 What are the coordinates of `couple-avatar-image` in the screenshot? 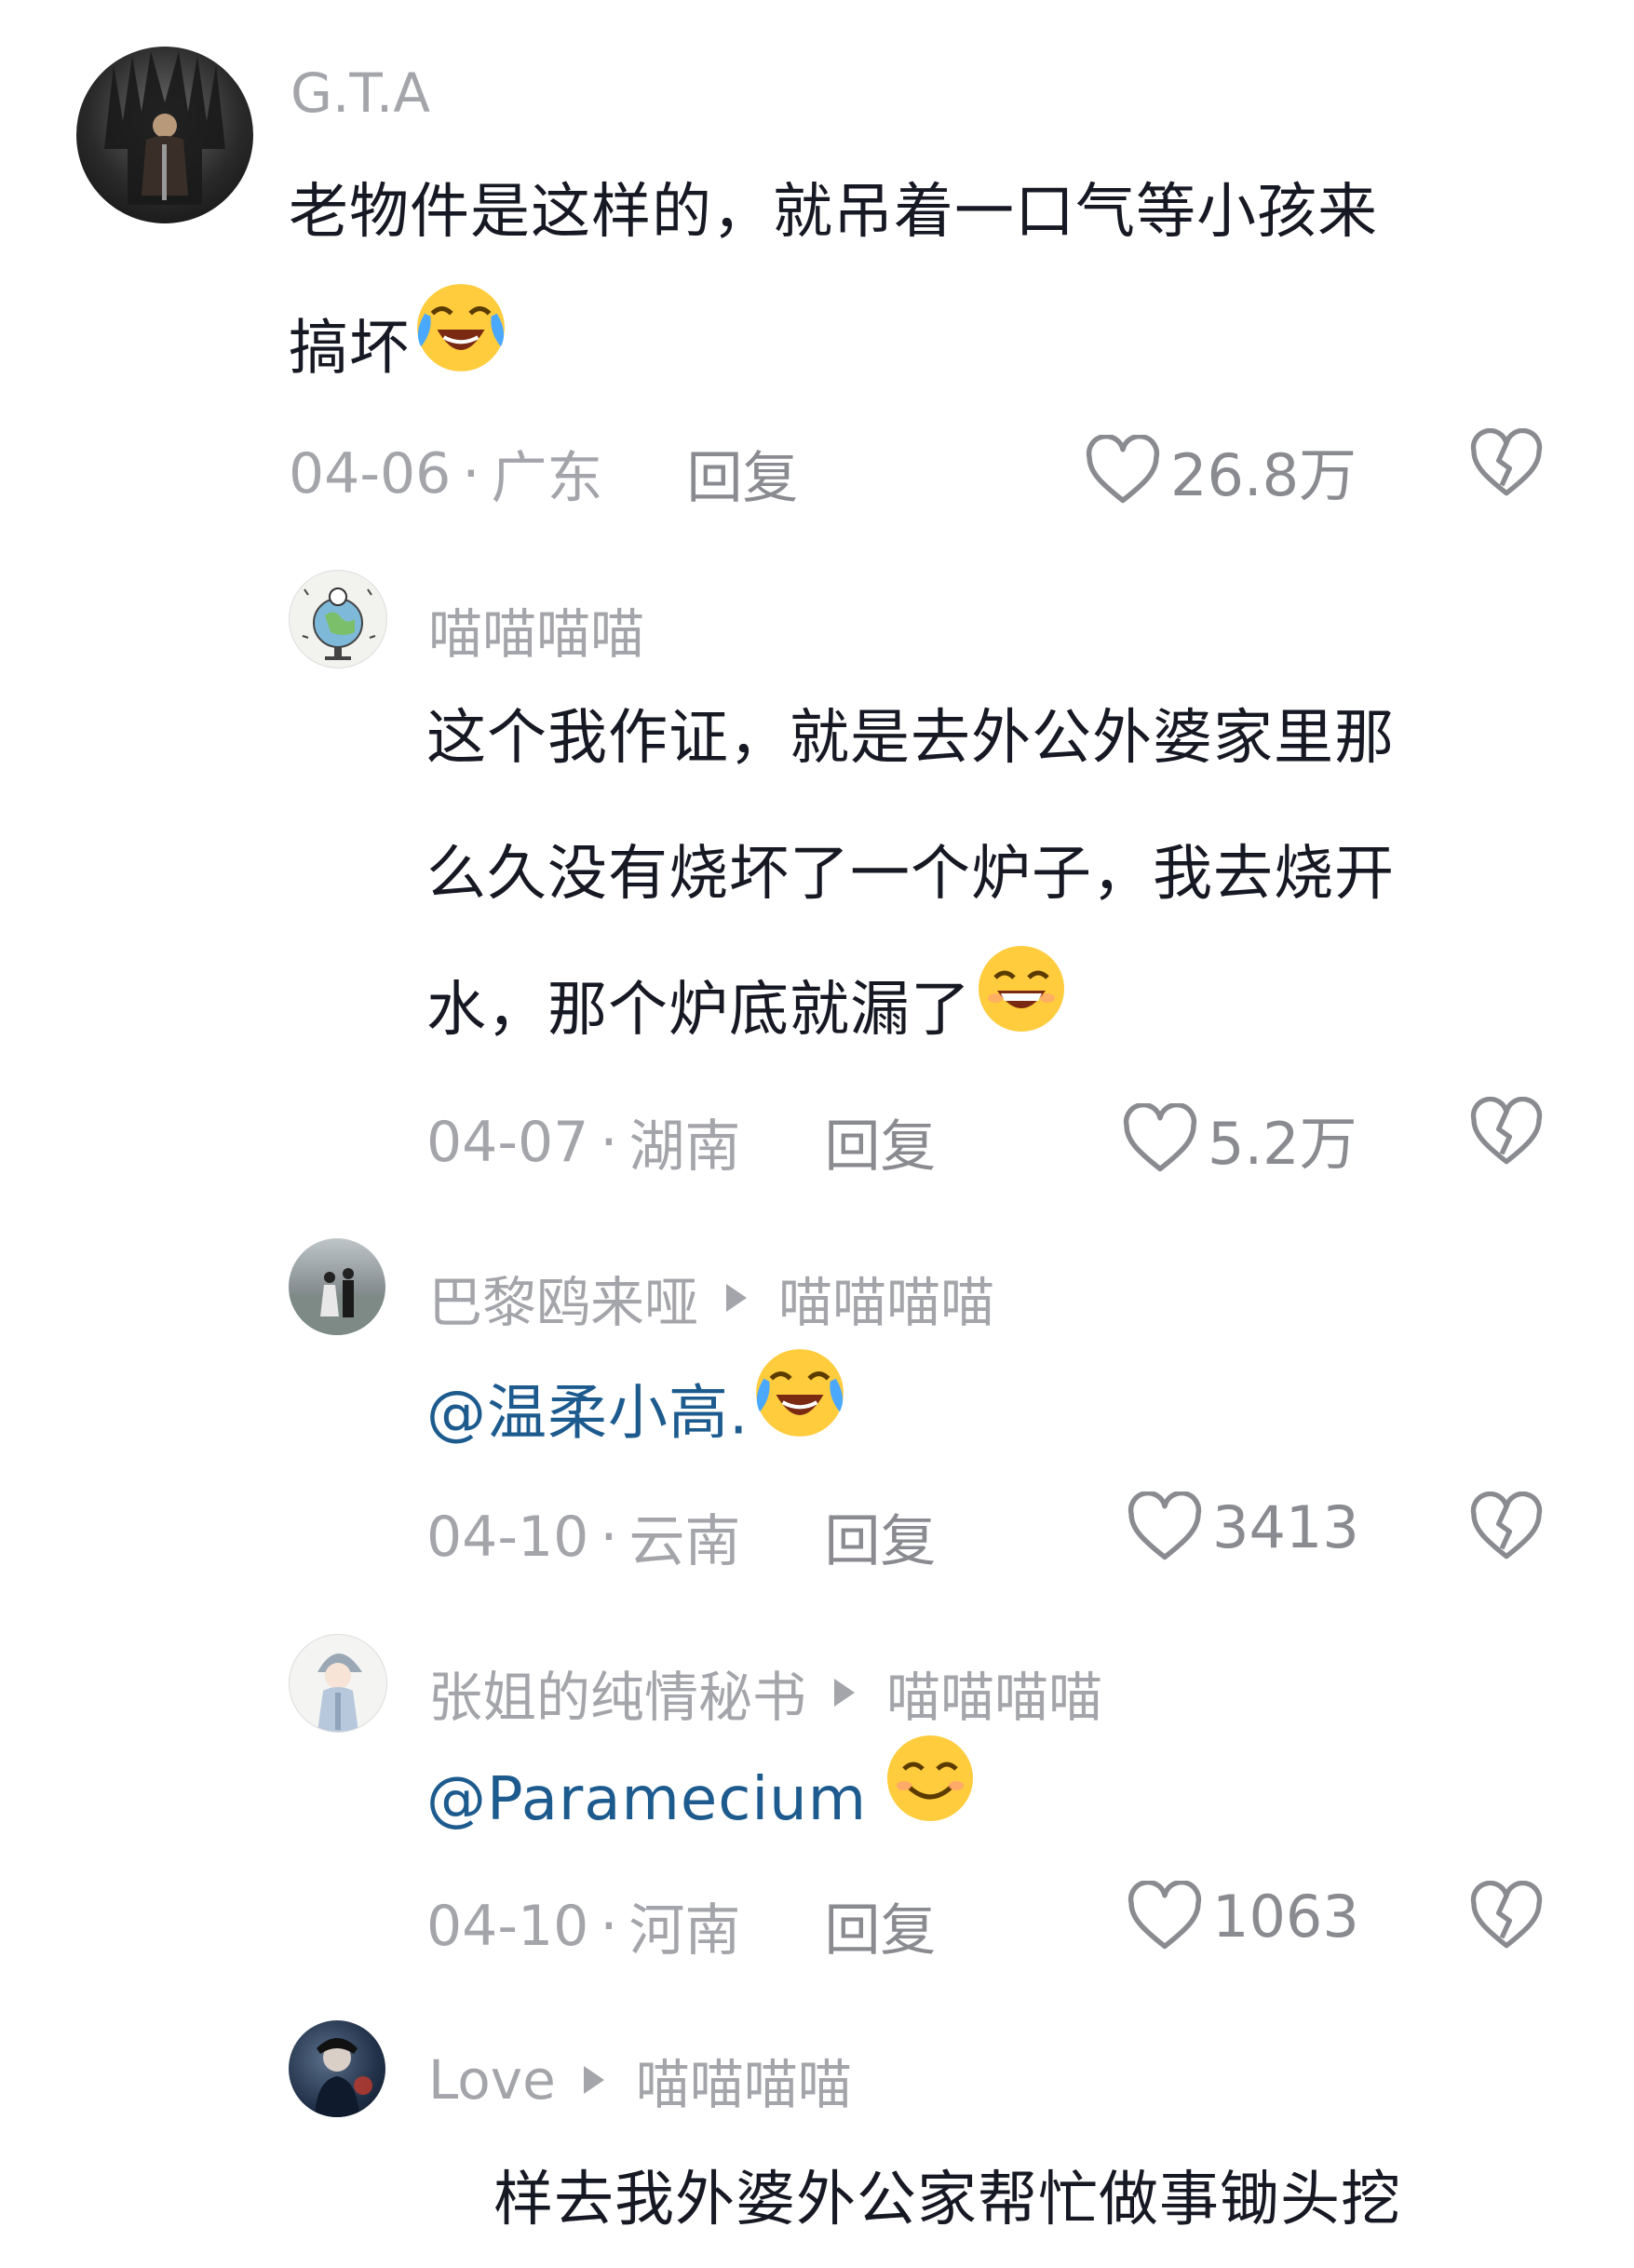 It's located at (337, 1302).